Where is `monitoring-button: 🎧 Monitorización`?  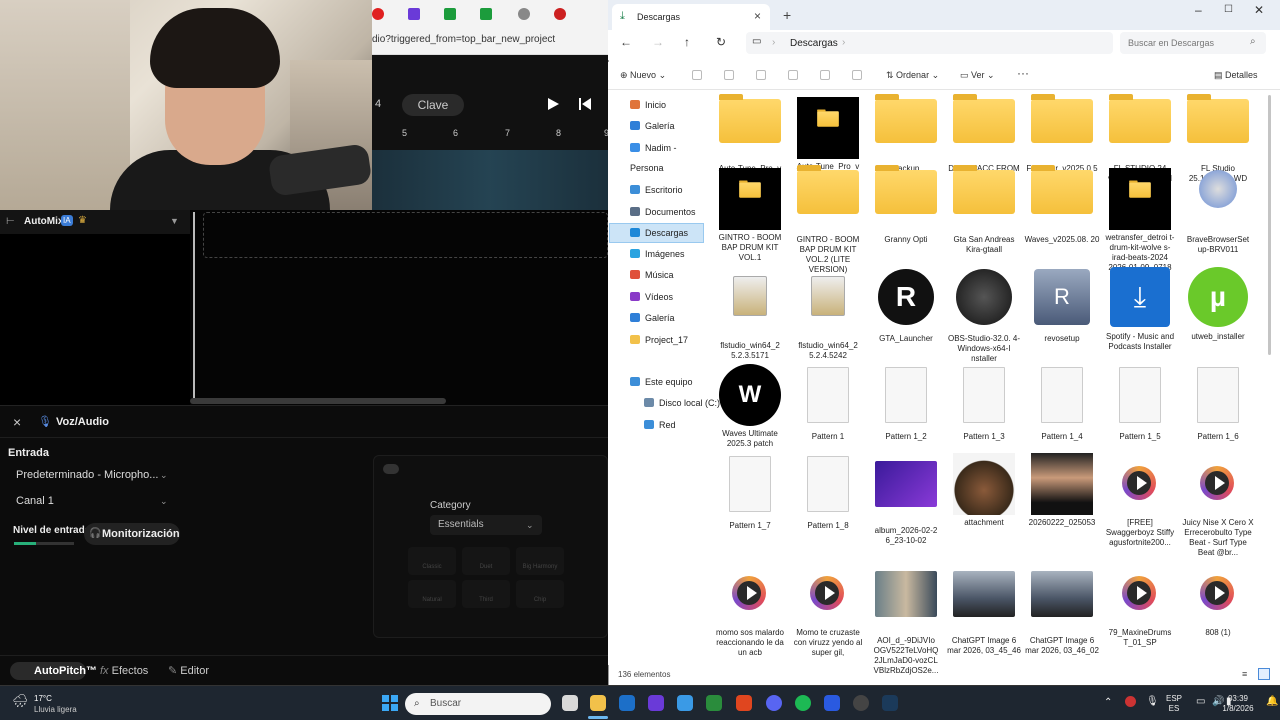
monitoring-button: 🎧 Monitorización is located at coordinates (132, 534).